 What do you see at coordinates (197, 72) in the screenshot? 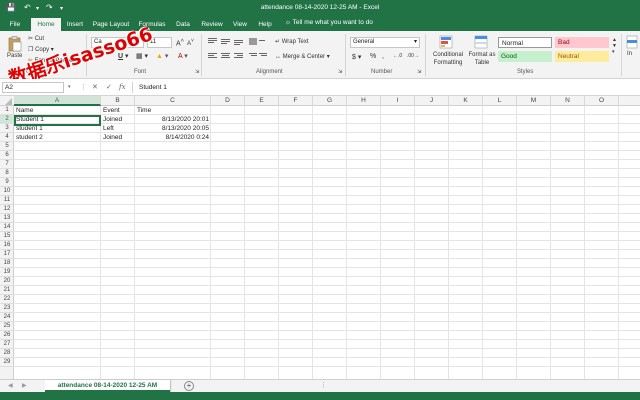
I see `font-dialog-launcher-icon: ⇲` at bounding box center [197, 72].